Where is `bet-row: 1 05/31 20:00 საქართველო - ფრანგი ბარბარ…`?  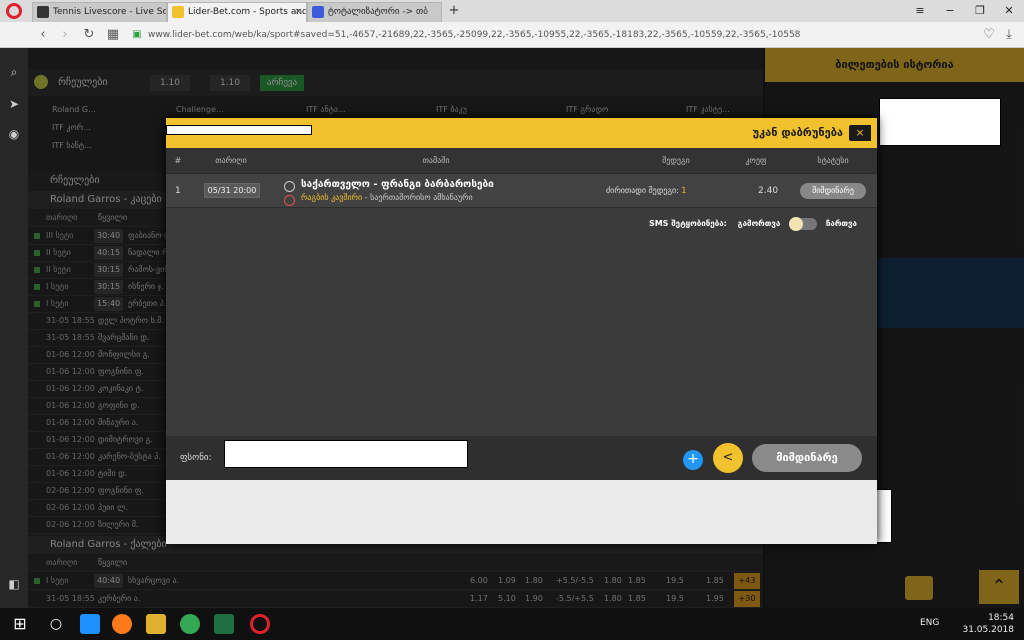
bet-row: 1 05/31 20:00 საქართველო - ფრანგი ბარბარ… is located at coordinates (521, 191).